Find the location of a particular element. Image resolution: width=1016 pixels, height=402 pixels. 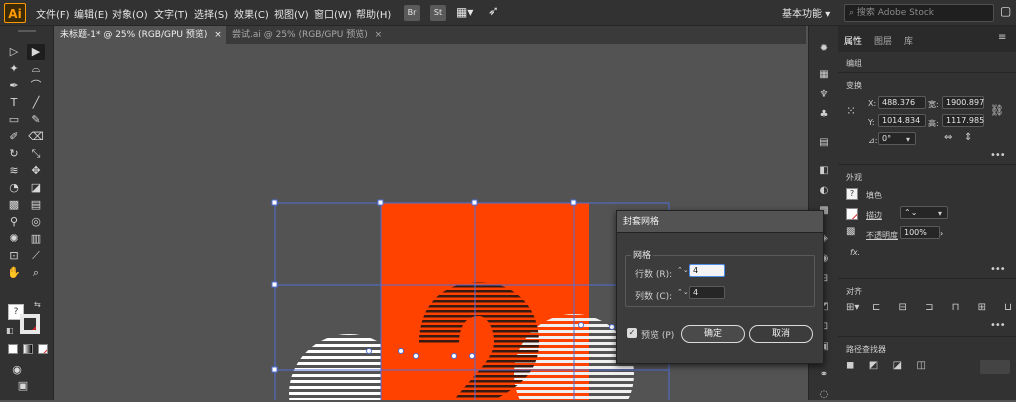

screen-mode-icon: ▣ is located at coordinates (23, 386).